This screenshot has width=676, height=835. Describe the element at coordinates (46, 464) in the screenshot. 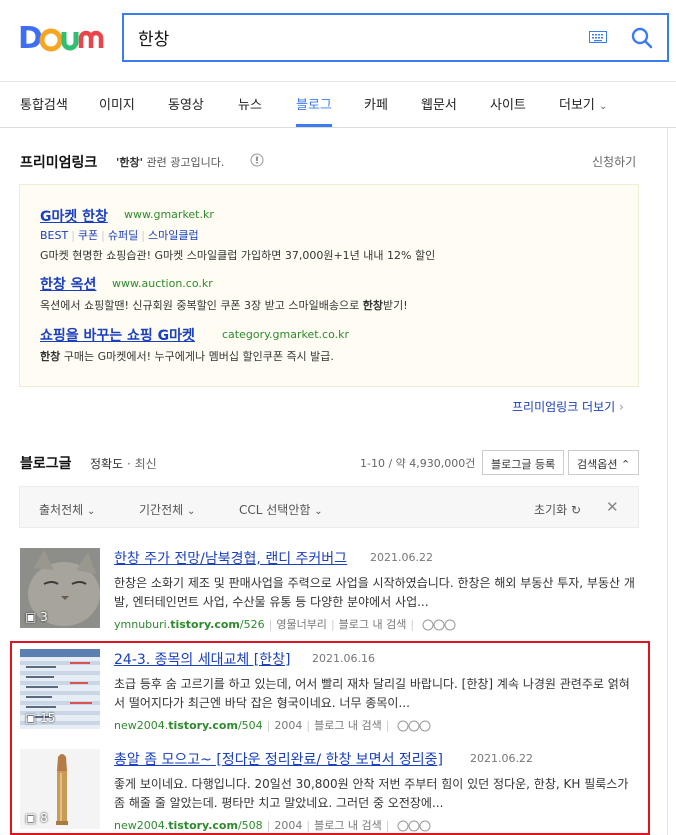

I see `blog-section-title: 블로그글` at that location.